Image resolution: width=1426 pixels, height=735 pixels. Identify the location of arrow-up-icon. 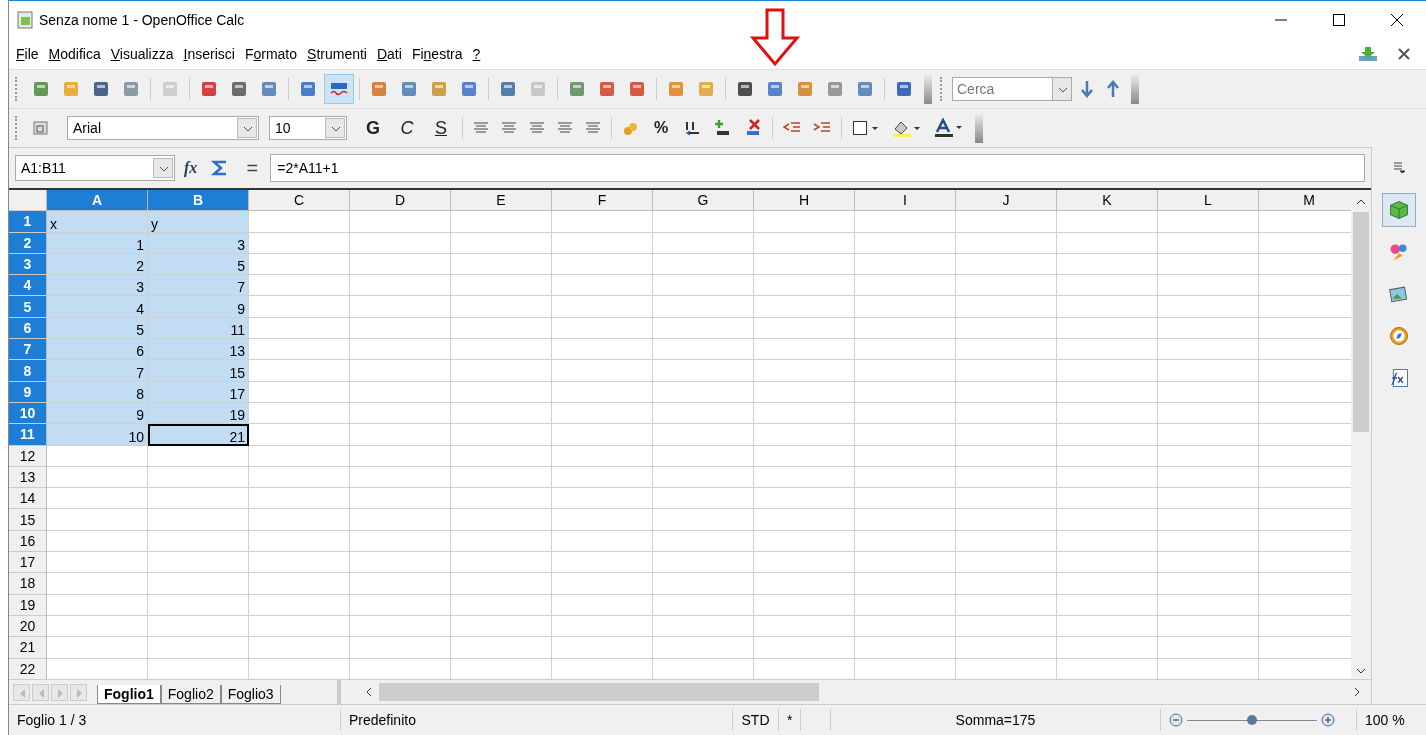
(1113, 89).